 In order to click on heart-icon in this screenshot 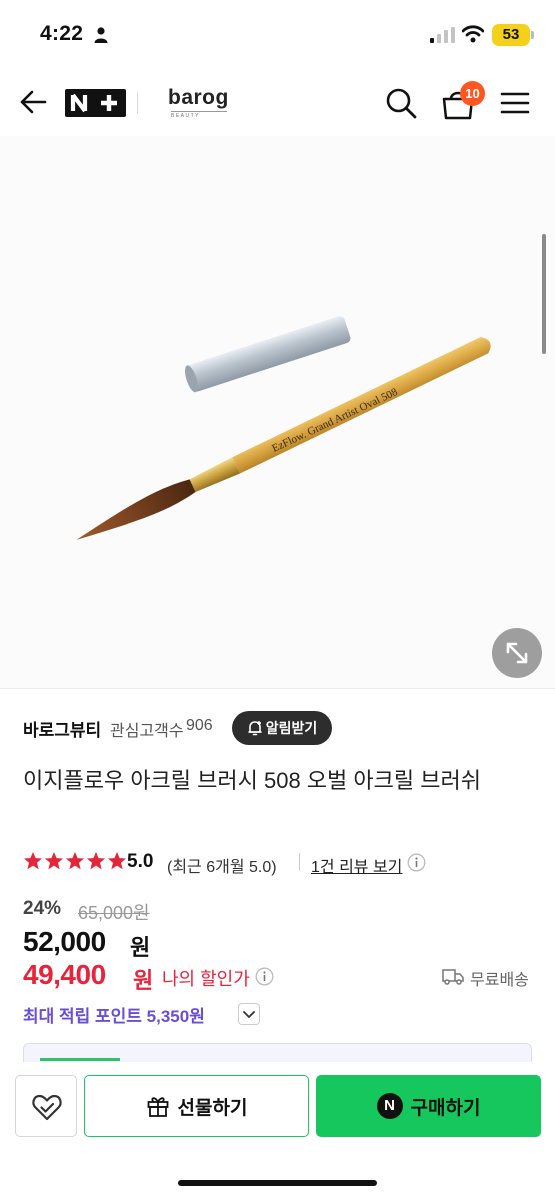, I will do `click(47, 1107)`.